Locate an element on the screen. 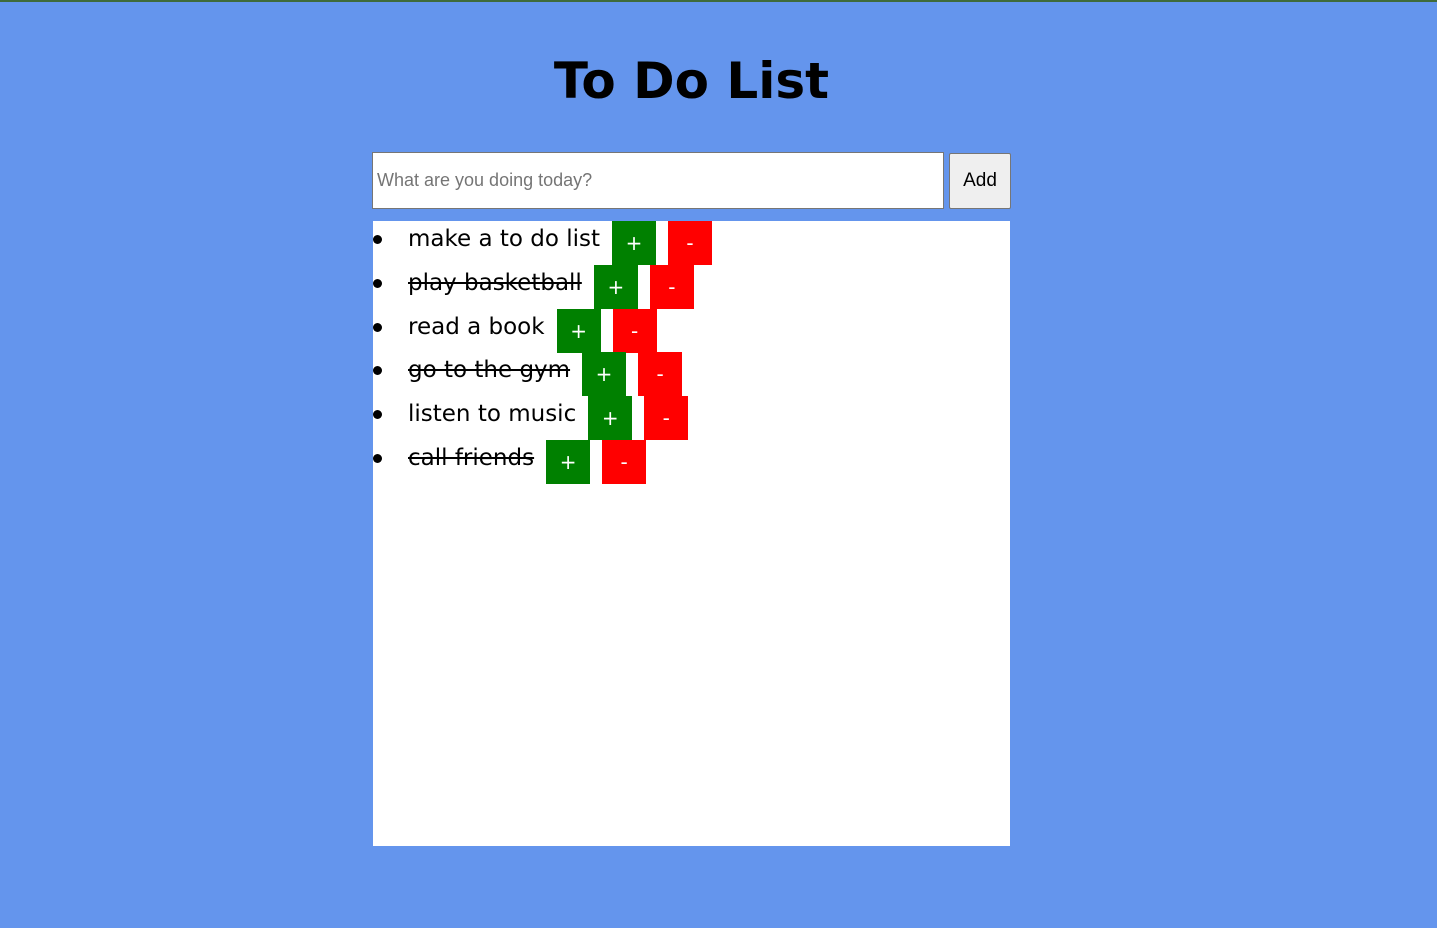  task-item: make a to do list + - is located at coordinates (691, 243).